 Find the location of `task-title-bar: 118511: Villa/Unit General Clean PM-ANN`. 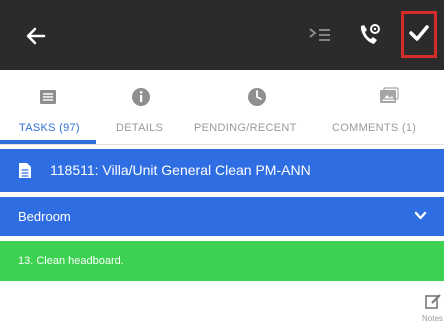

task-title-bar: 118511: Villa/Unit General Clean PM-ANN is located at coordinates (222, 170).